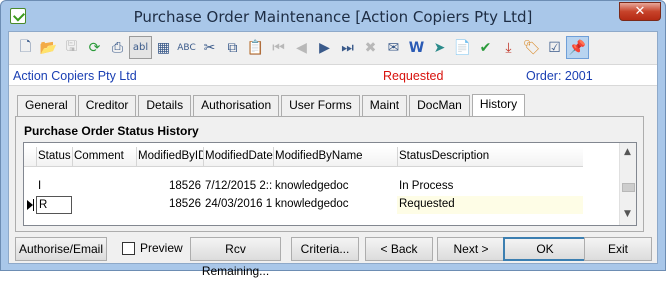  Describe the element at coordinates (71, 47) in the screenshot. I see `save-icon: 🖫` at that location.